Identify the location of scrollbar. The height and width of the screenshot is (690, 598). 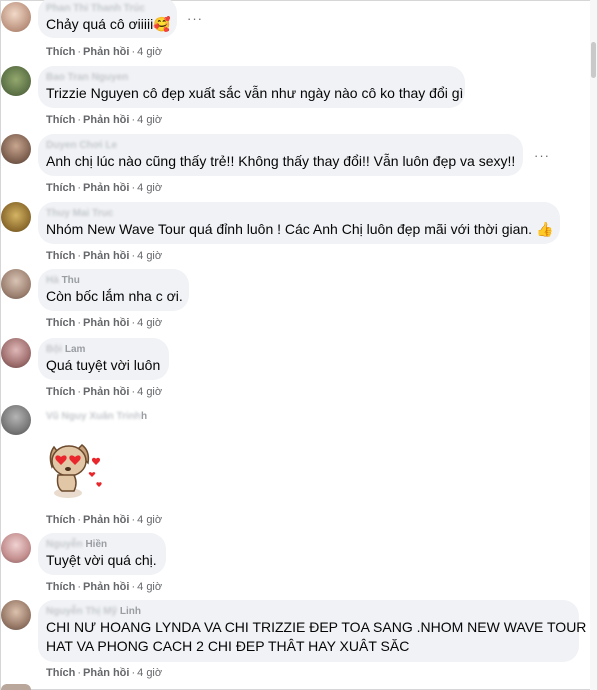
(593, 345).